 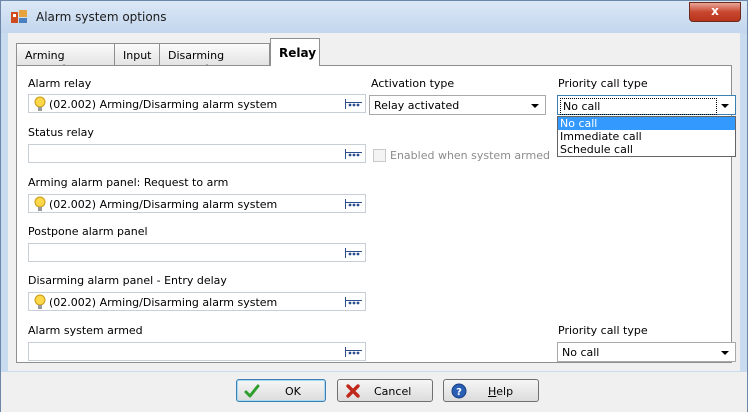 I want to click on priority-call-value-bottom: No call, so click(x=581, y=352).